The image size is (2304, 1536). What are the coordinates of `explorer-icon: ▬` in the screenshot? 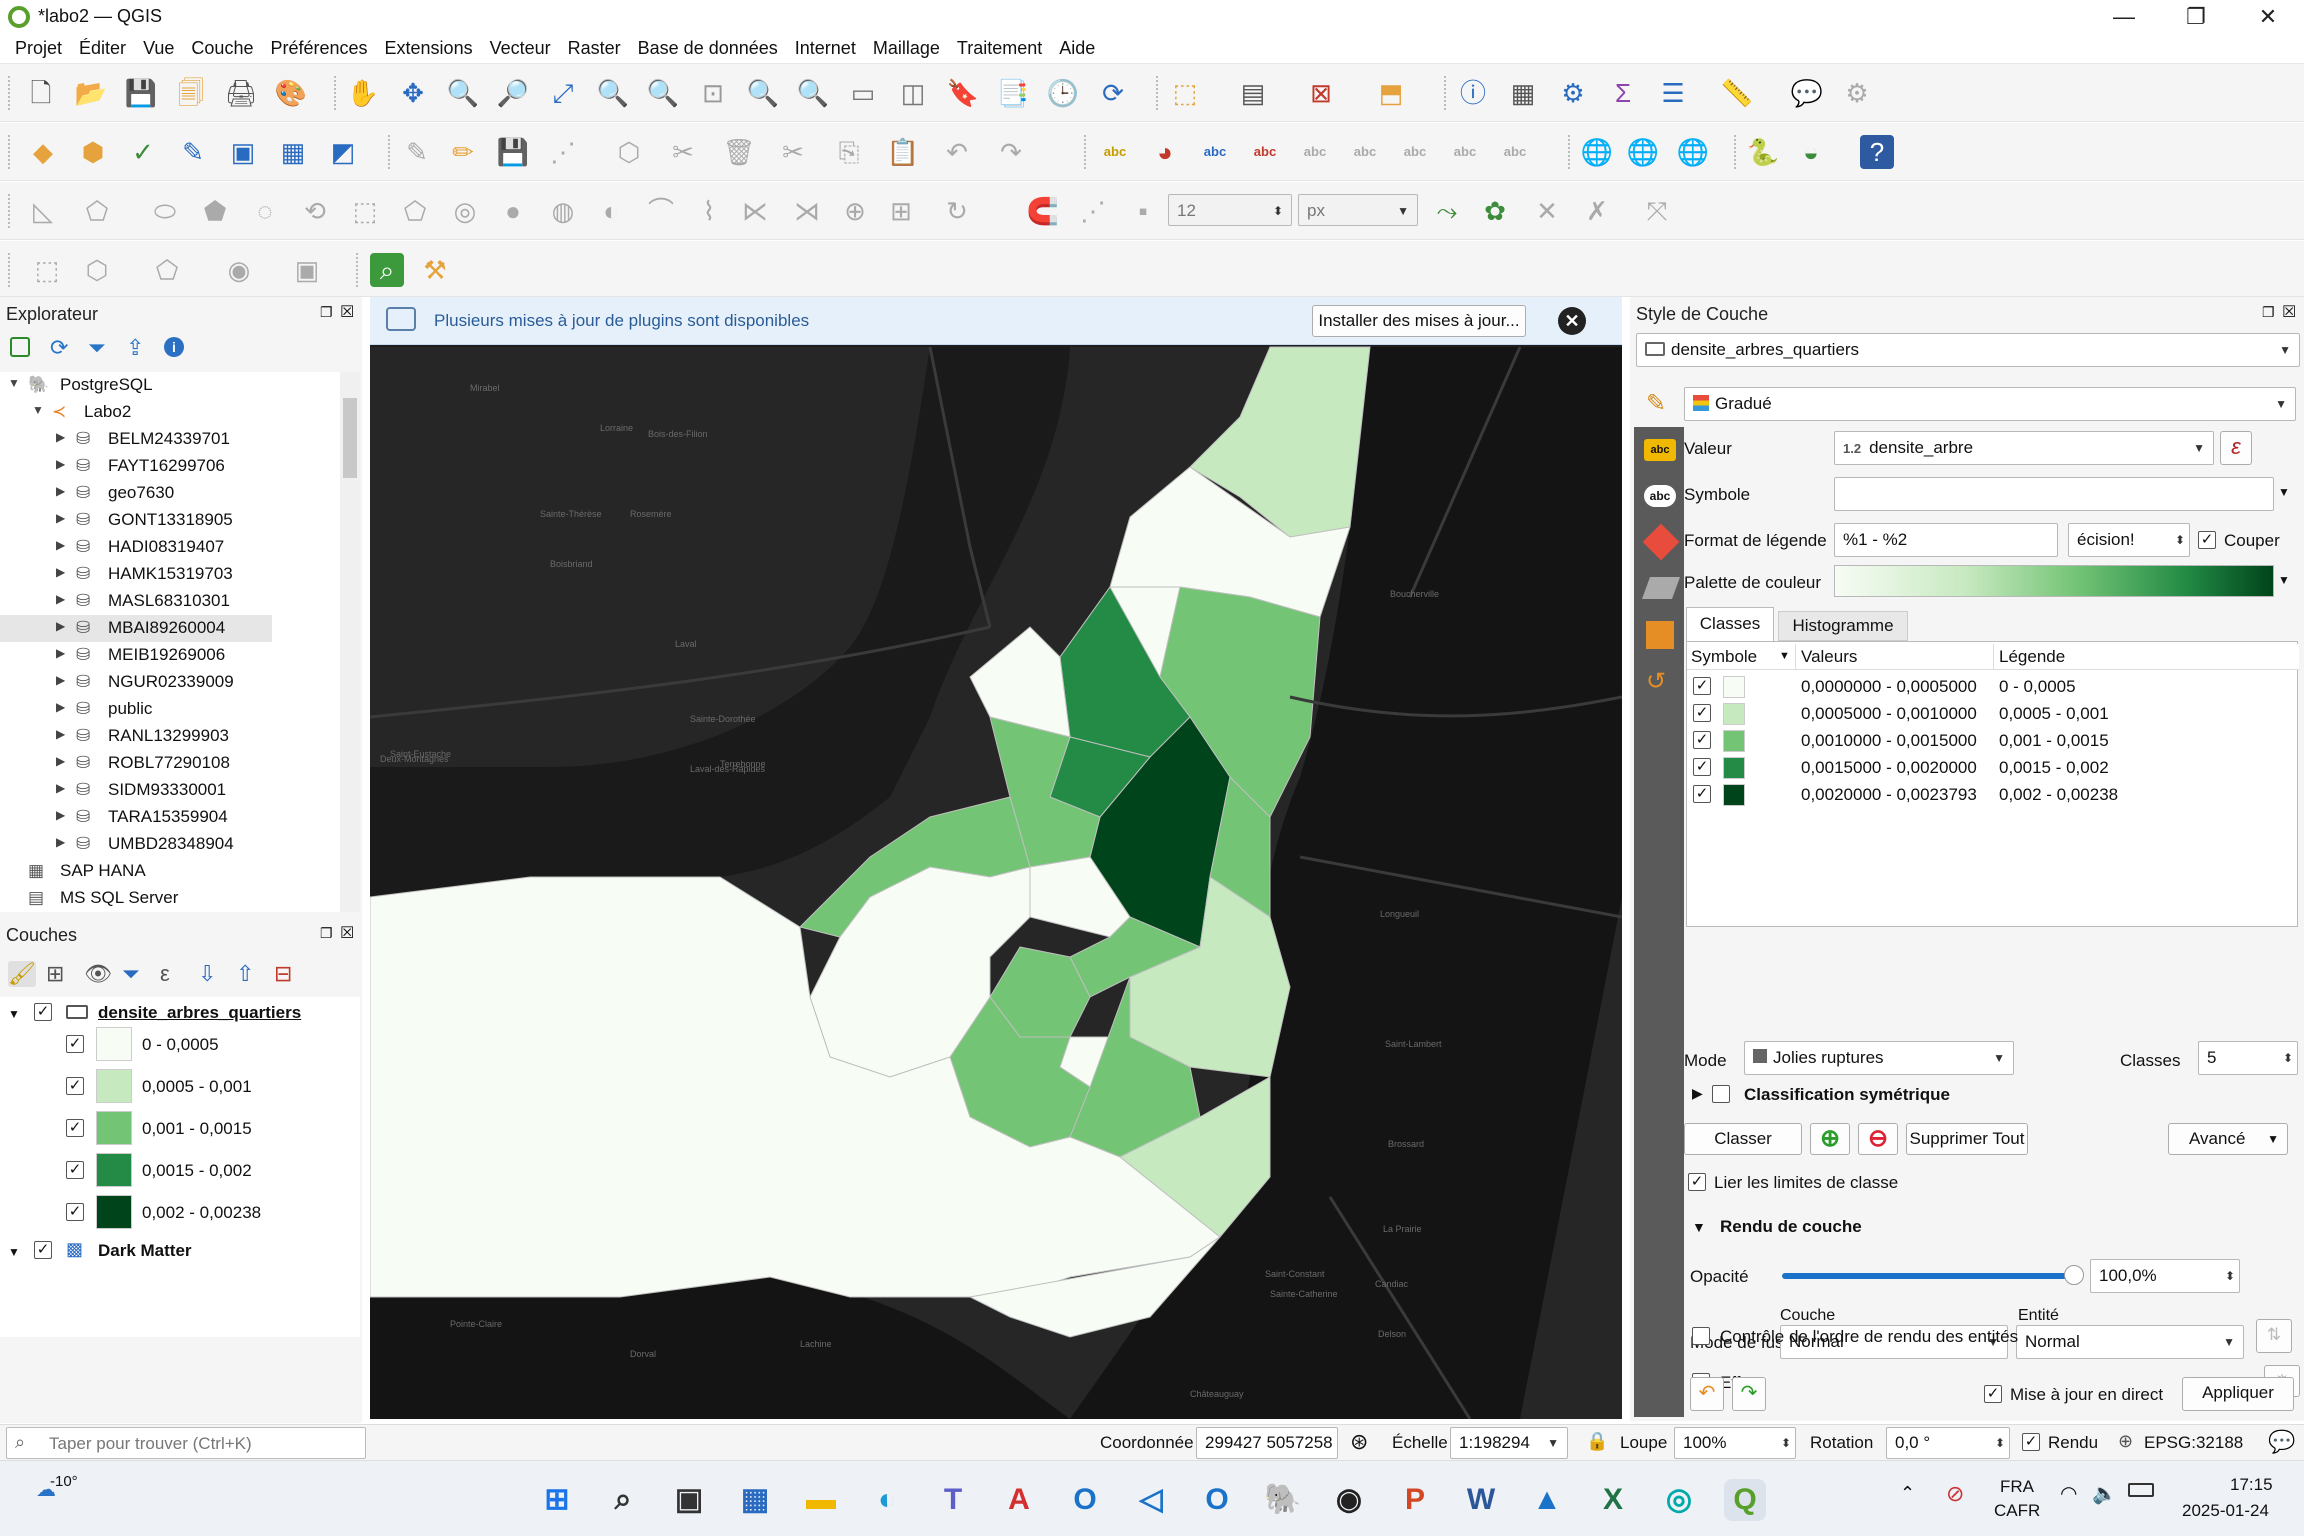 It's located at (821, 1500).